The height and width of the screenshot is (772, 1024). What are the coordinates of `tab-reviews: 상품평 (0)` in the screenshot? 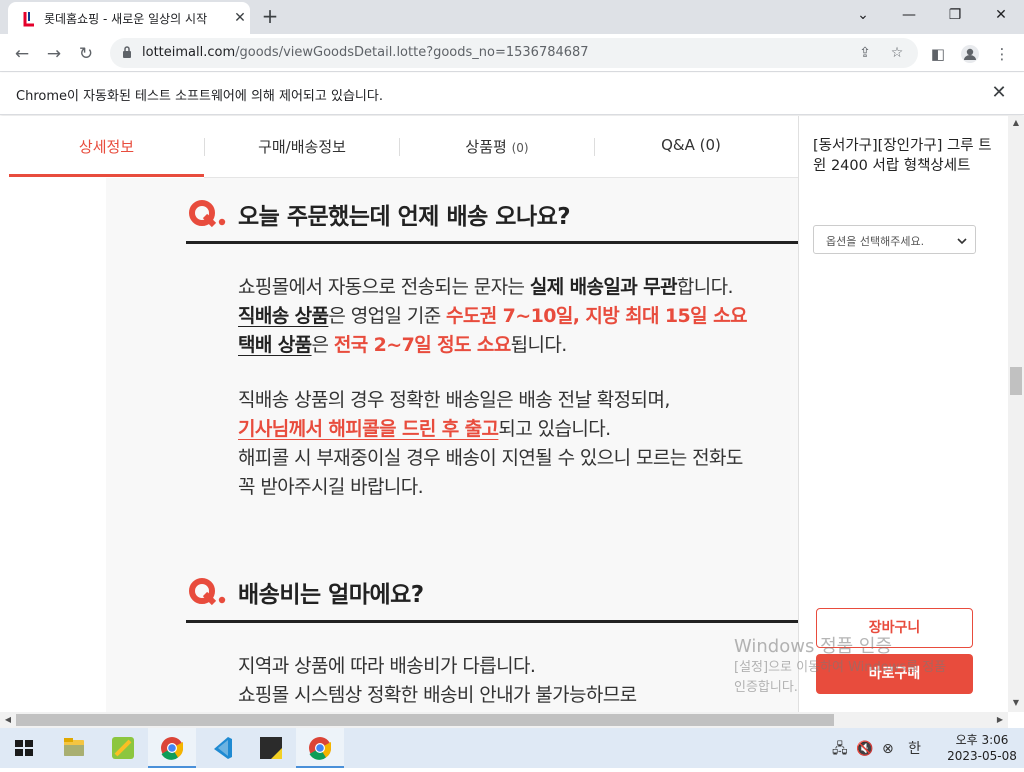 It's located at (497, 147).